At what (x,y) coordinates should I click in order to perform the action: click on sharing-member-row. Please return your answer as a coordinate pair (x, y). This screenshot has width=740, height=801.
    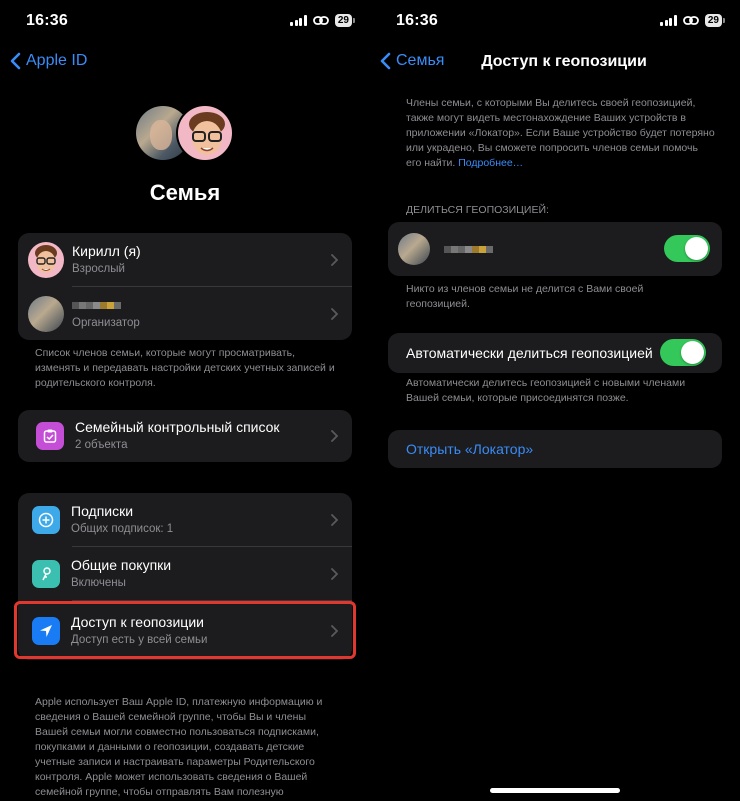
    Looking at the image, I should click on (555, 249).